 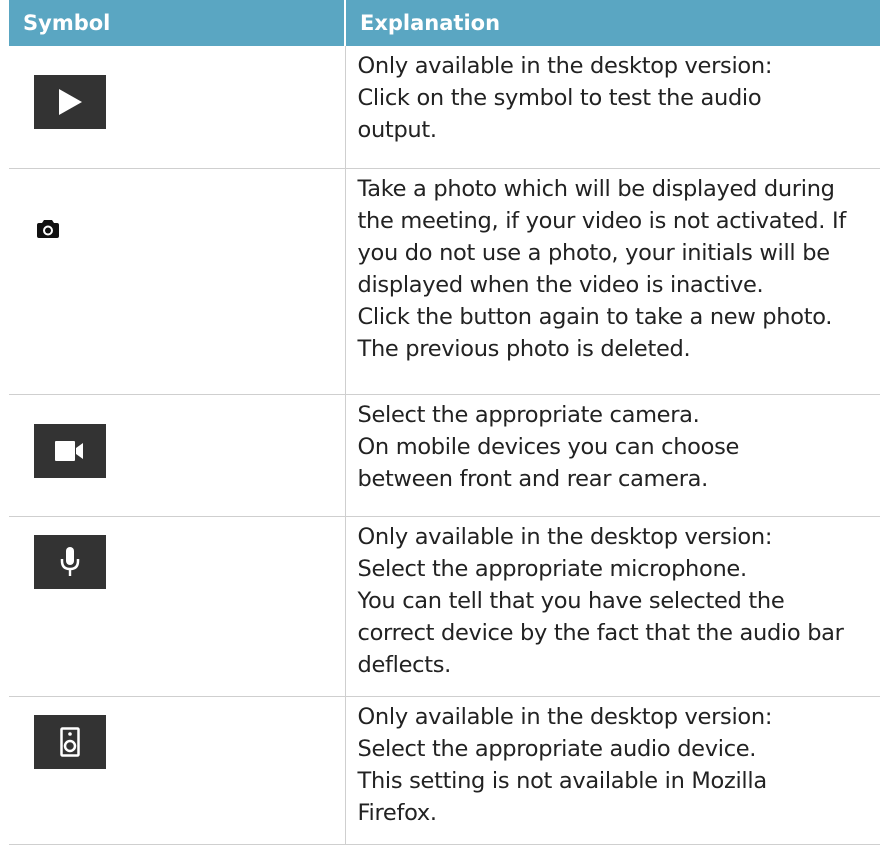 I want to click on explanation-line: deflects., so click(x=404, y=664).